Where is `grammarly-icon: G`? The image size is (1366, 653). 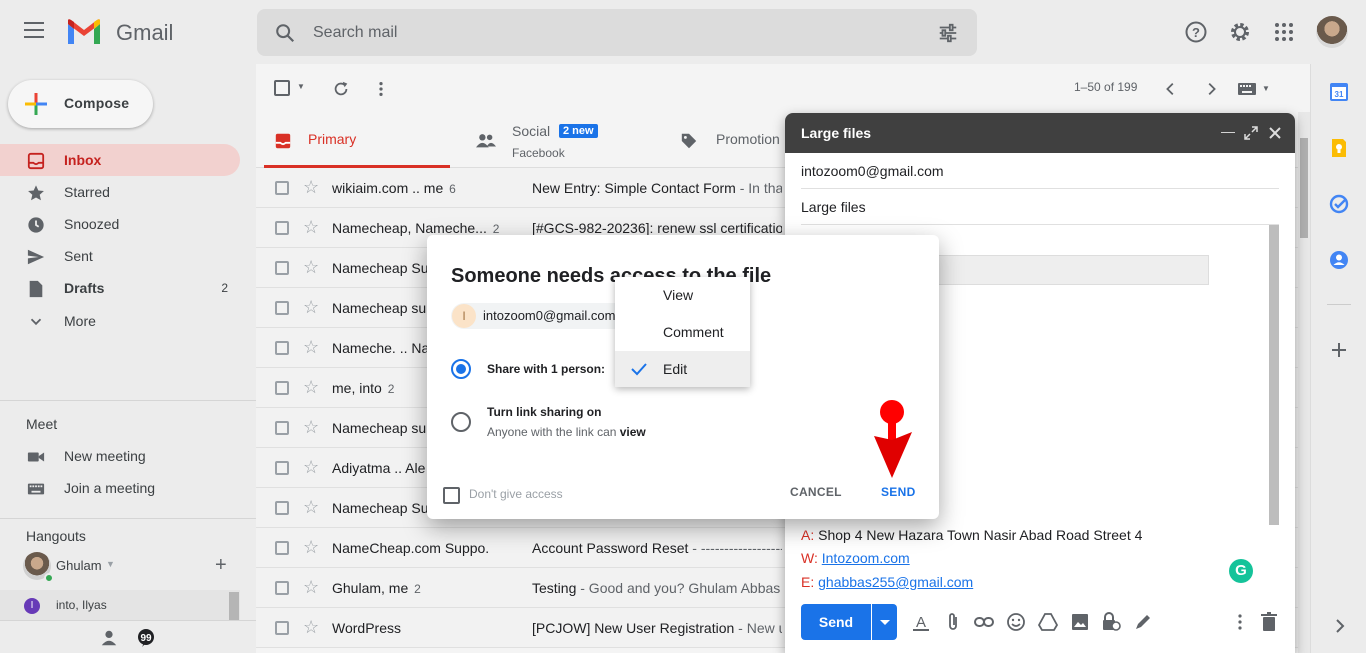 grammarly-icon: G is located at coordinates (1241, 571).